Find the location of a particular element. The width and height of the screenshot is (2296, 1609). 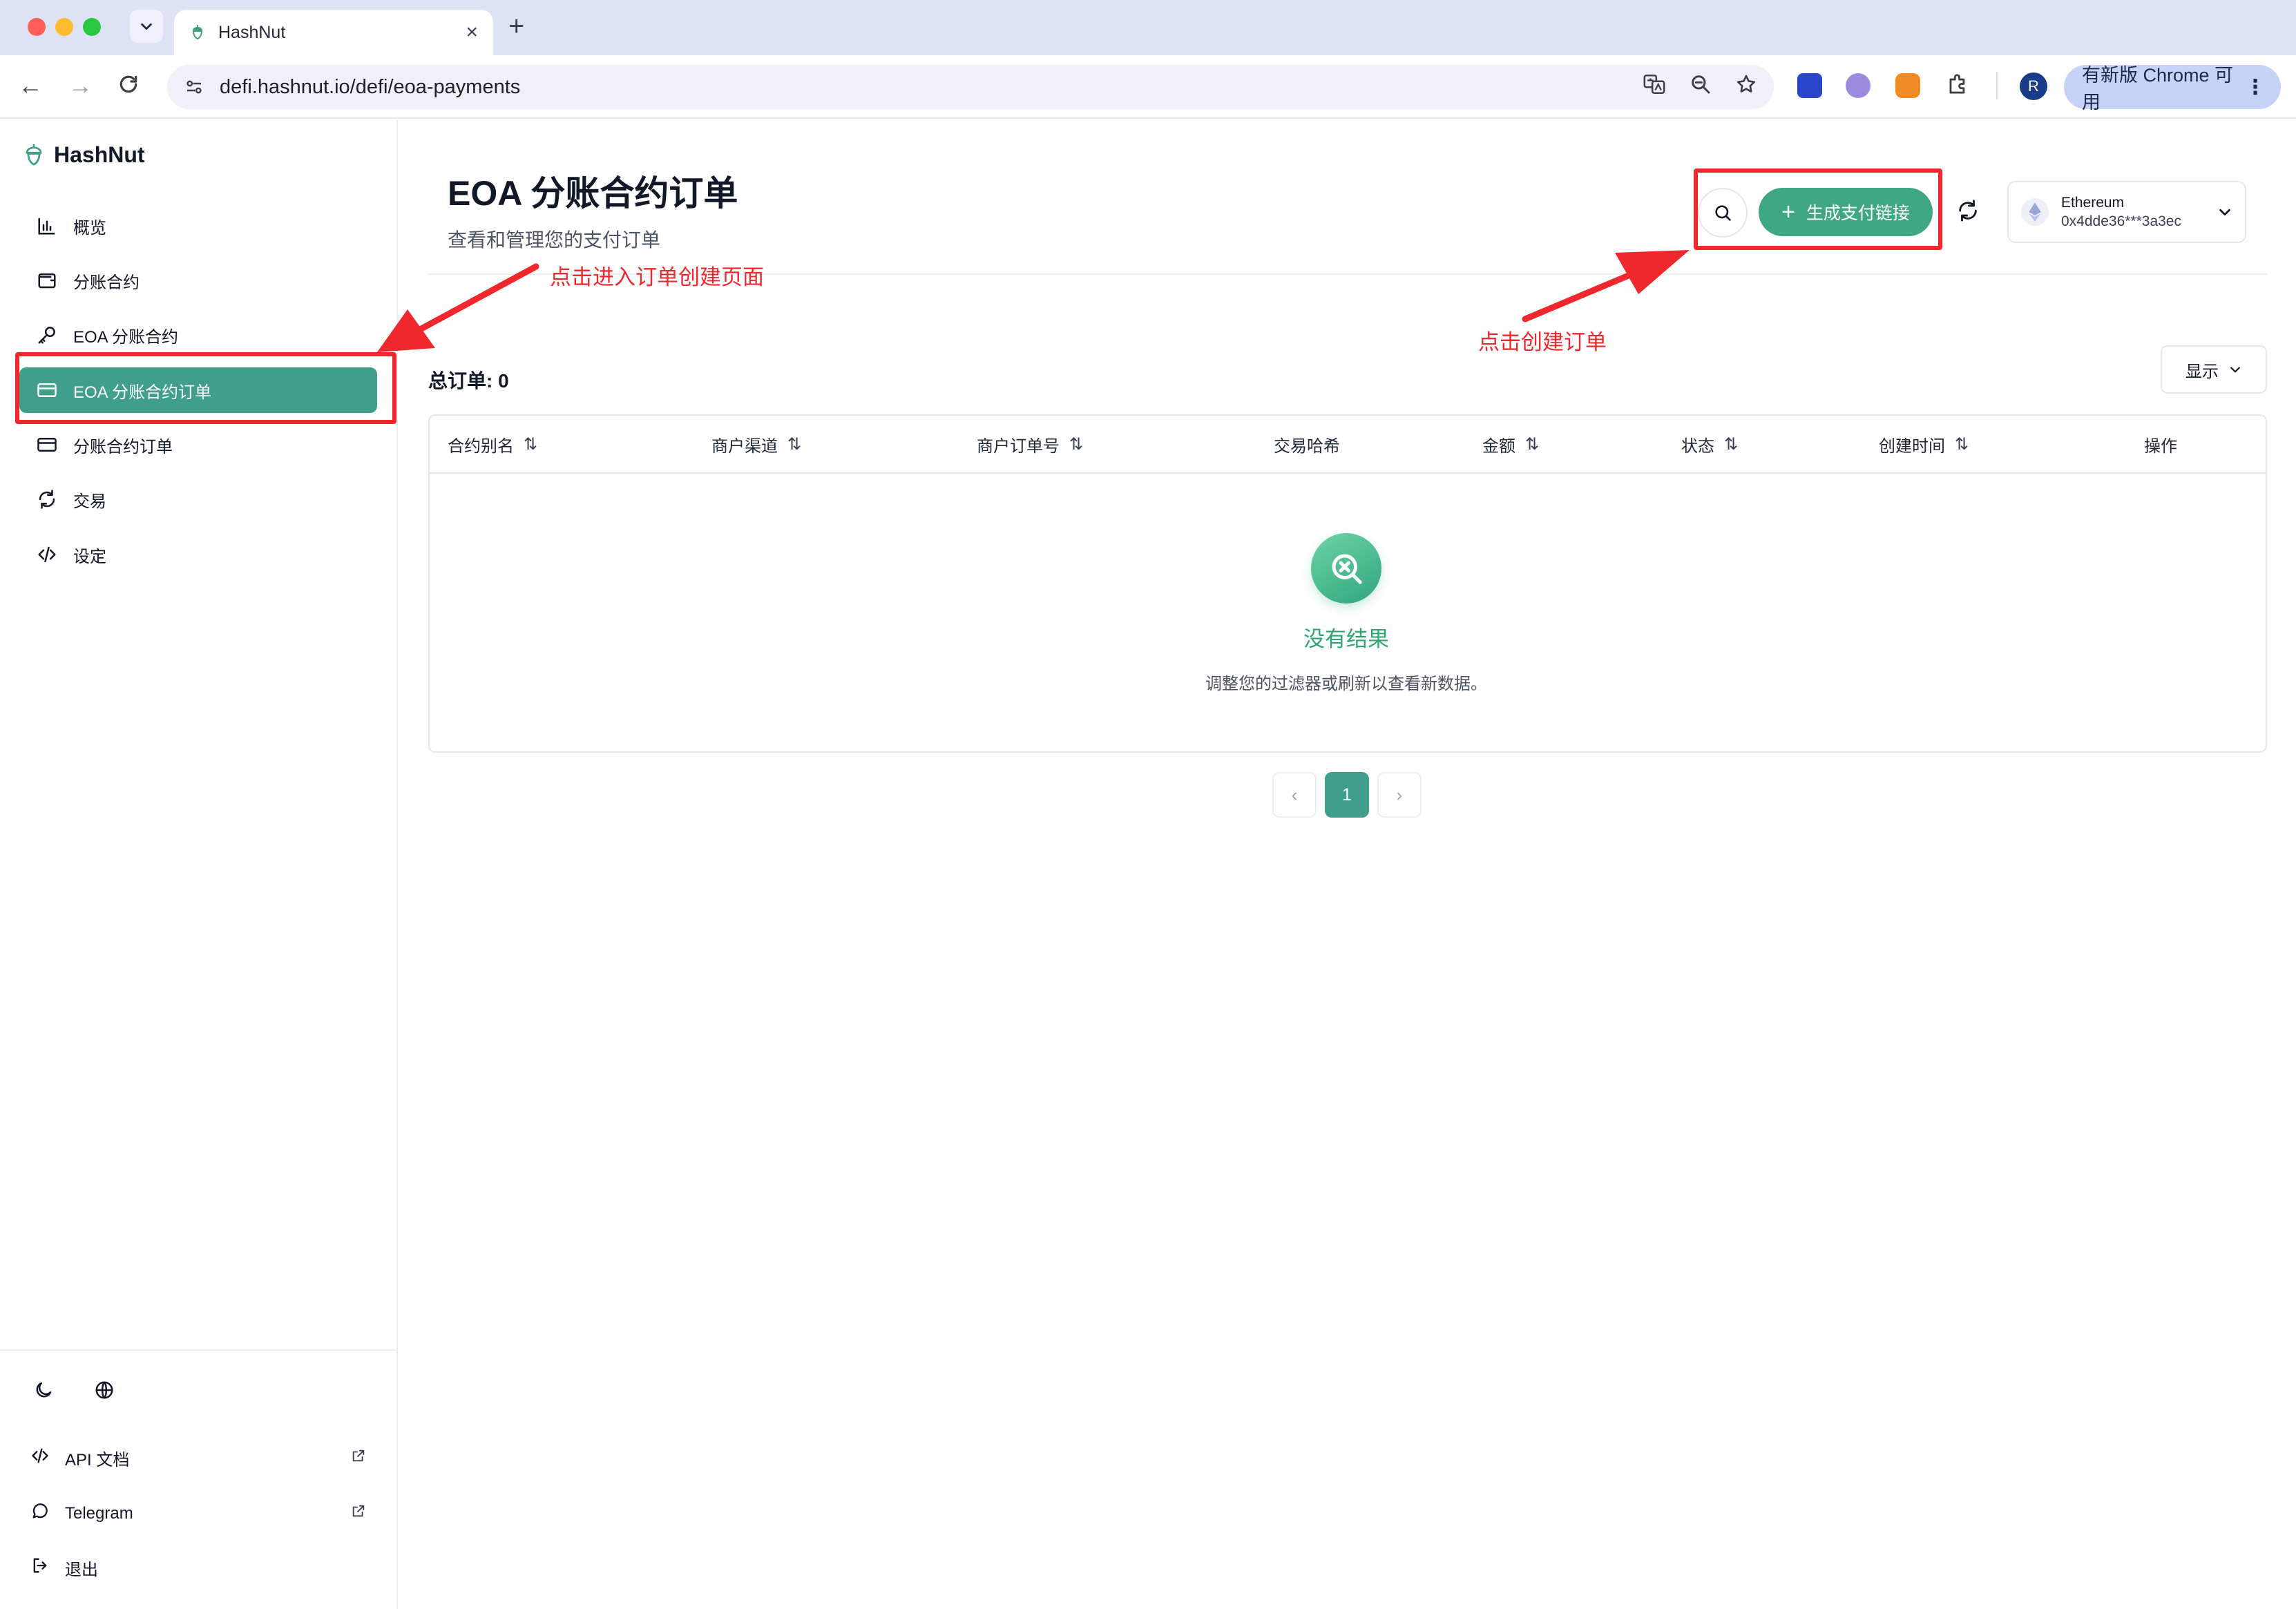

arrow-to-sidebar is located at coordinates (458, 307).